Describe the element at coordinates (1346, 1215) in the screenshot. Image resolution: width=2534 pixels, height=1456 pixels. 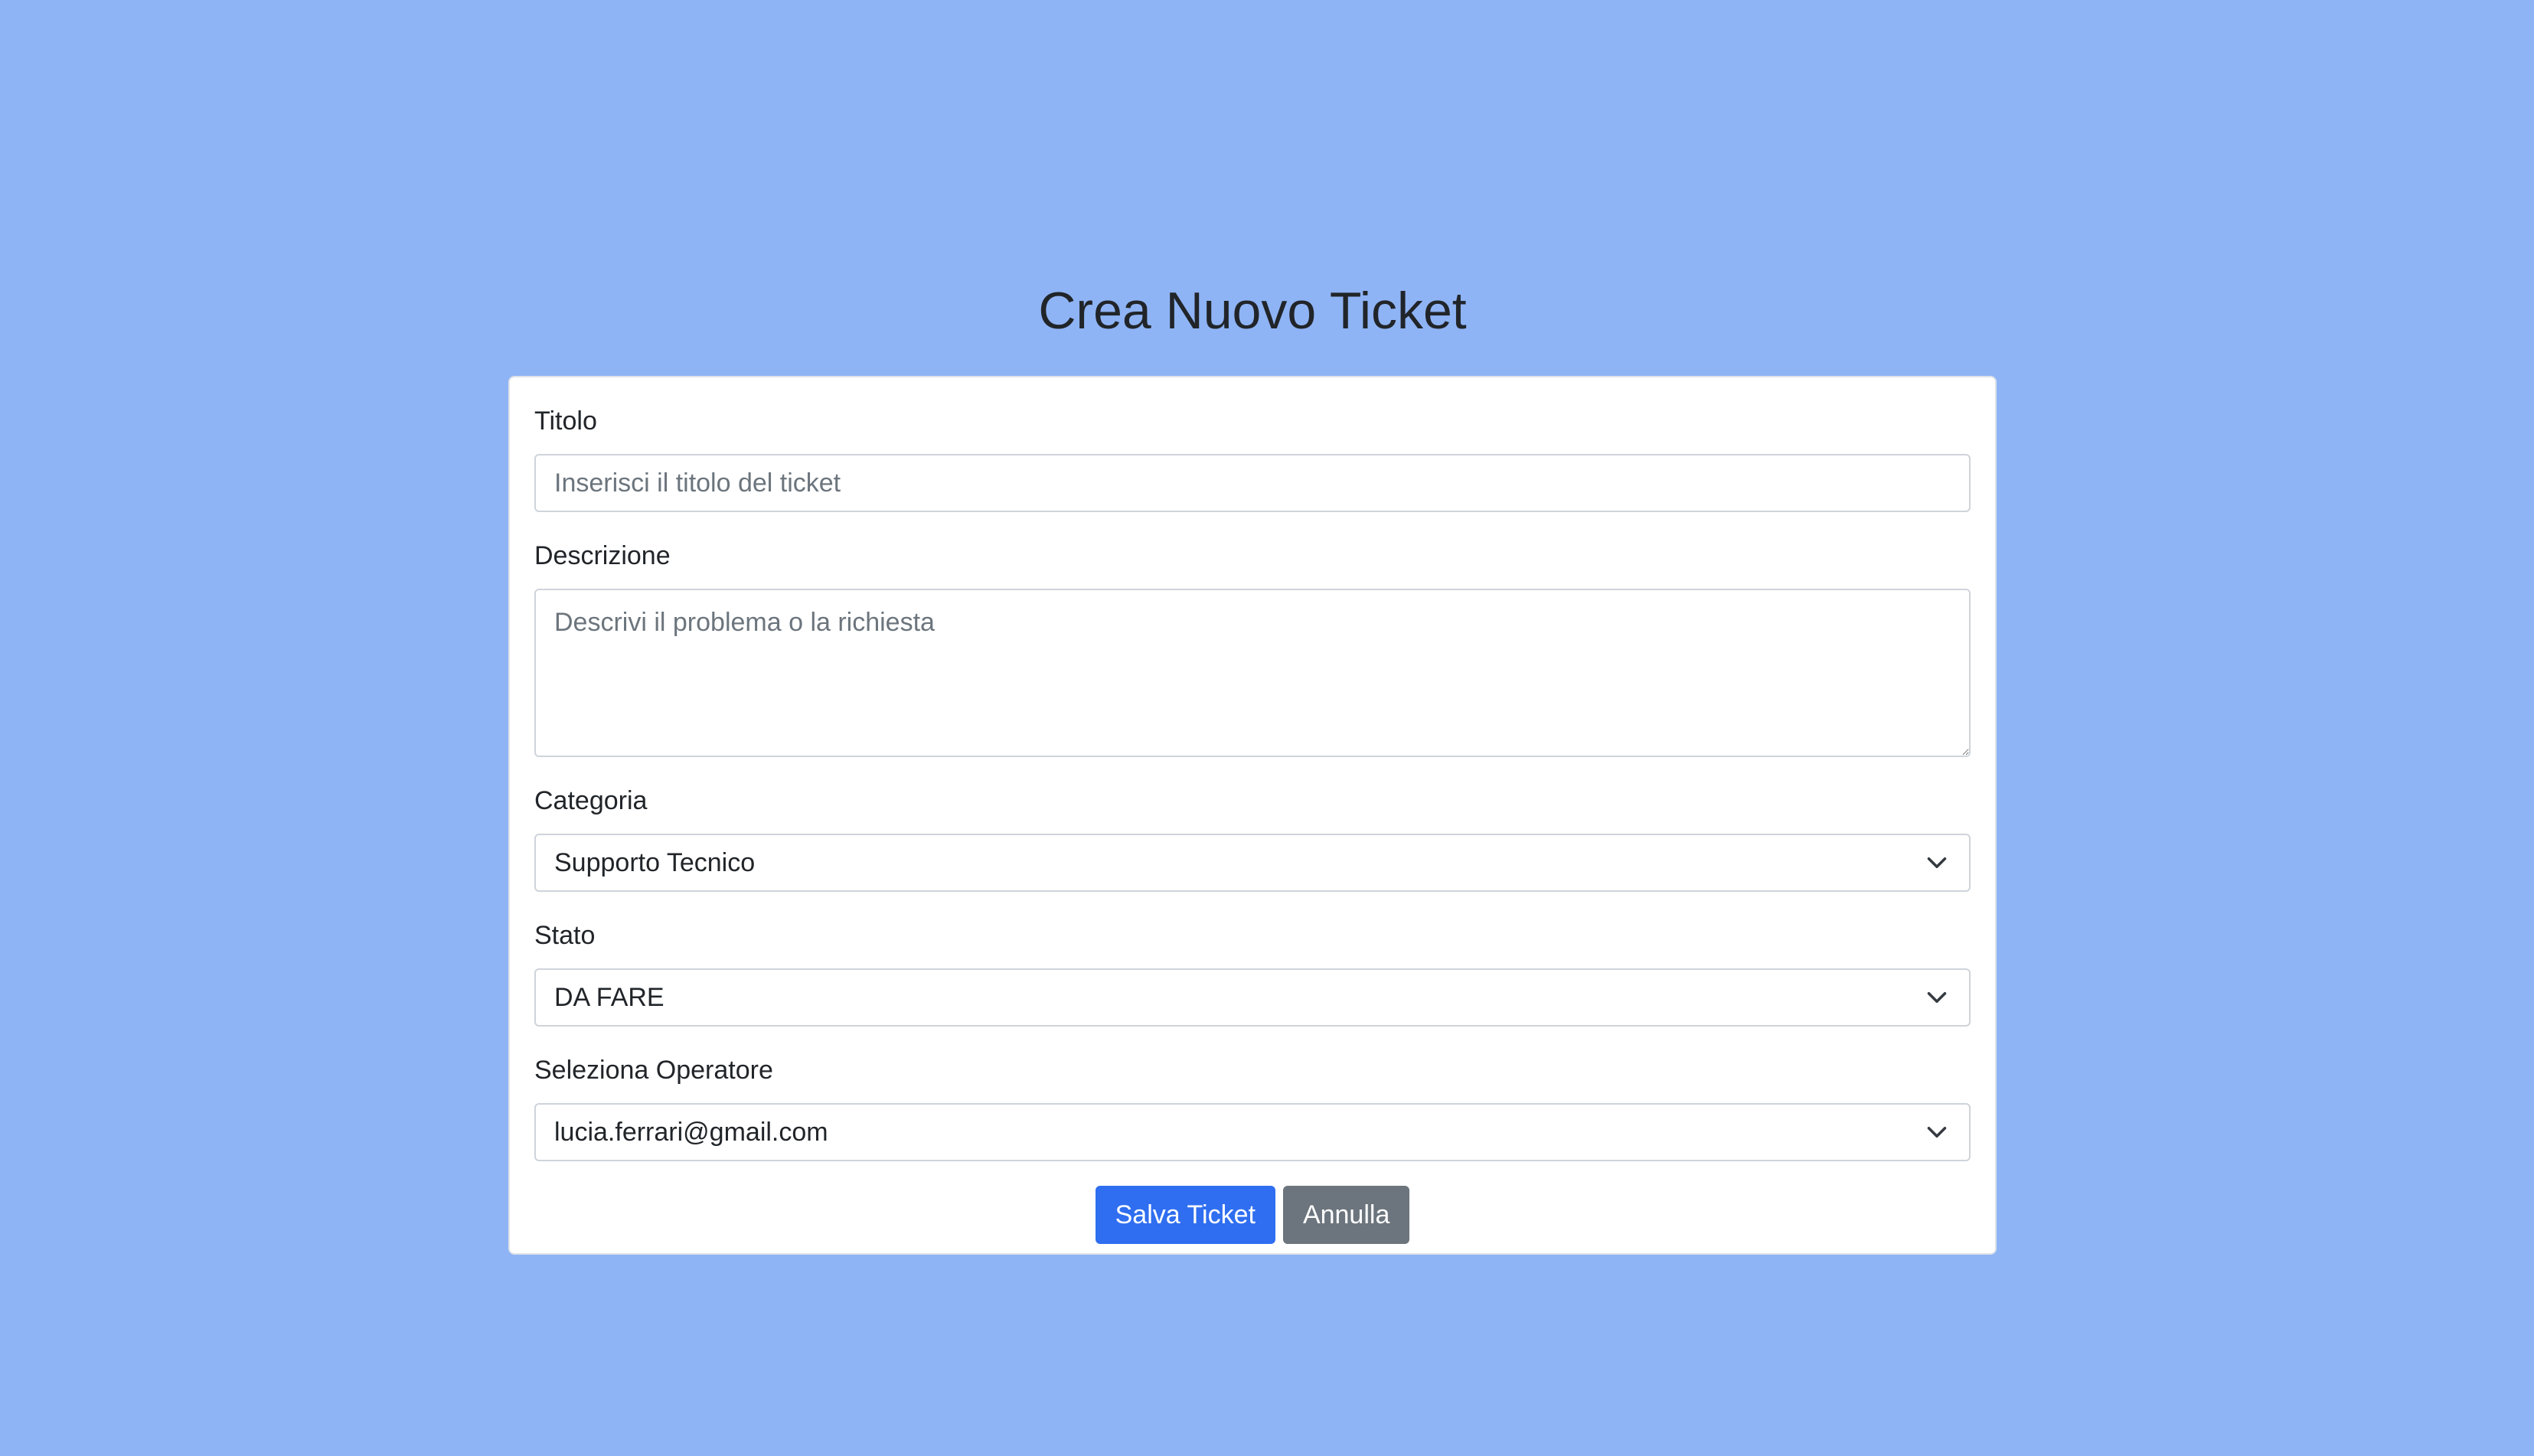
I see `cancel-button: Annulla` at that location.